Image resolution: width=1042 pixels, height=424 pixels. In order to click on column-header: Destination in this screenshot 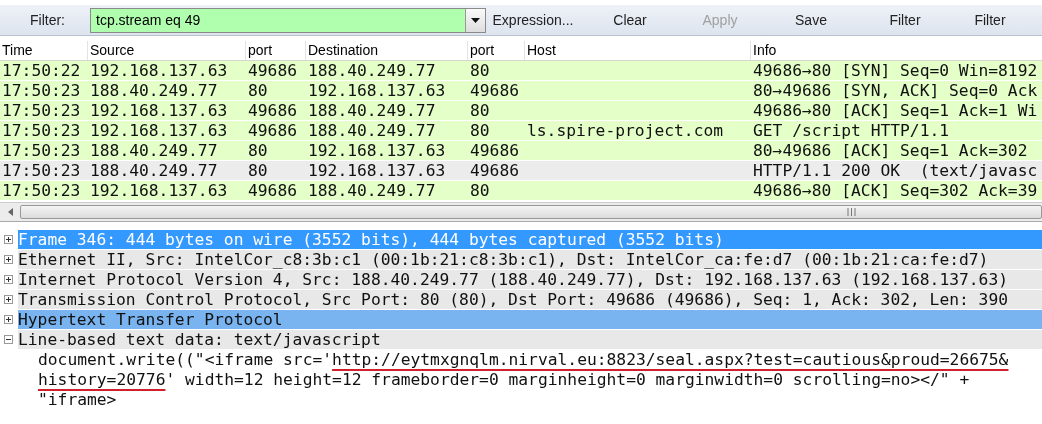, I will do `click(387, 50)`.